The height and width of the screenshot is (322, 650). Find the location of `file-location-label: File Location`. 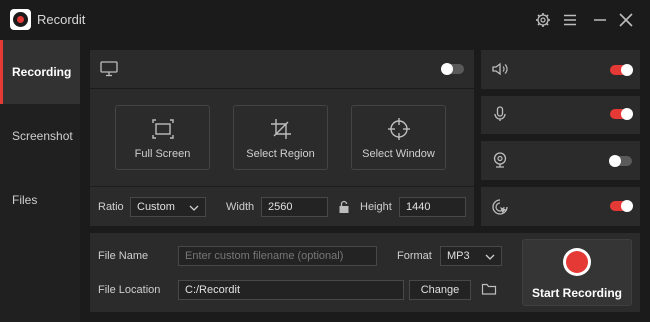

file-location-label: File Location is located at coordinates (129, 290).